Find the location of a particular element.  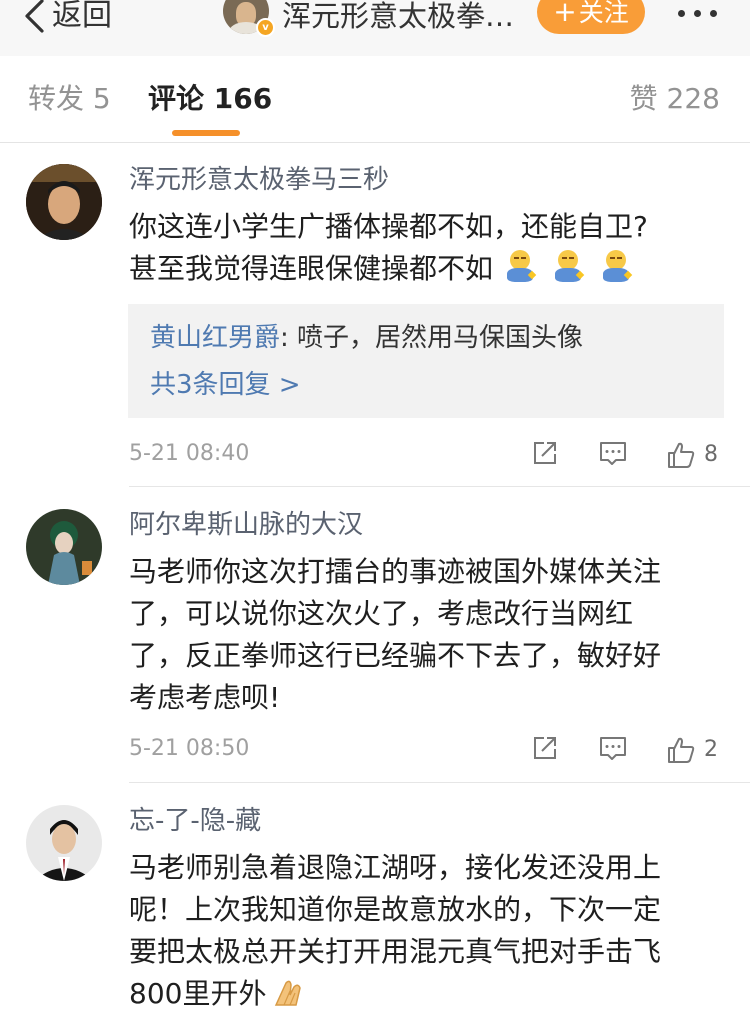

more-dots-icon is located at coordinates (697, 13).